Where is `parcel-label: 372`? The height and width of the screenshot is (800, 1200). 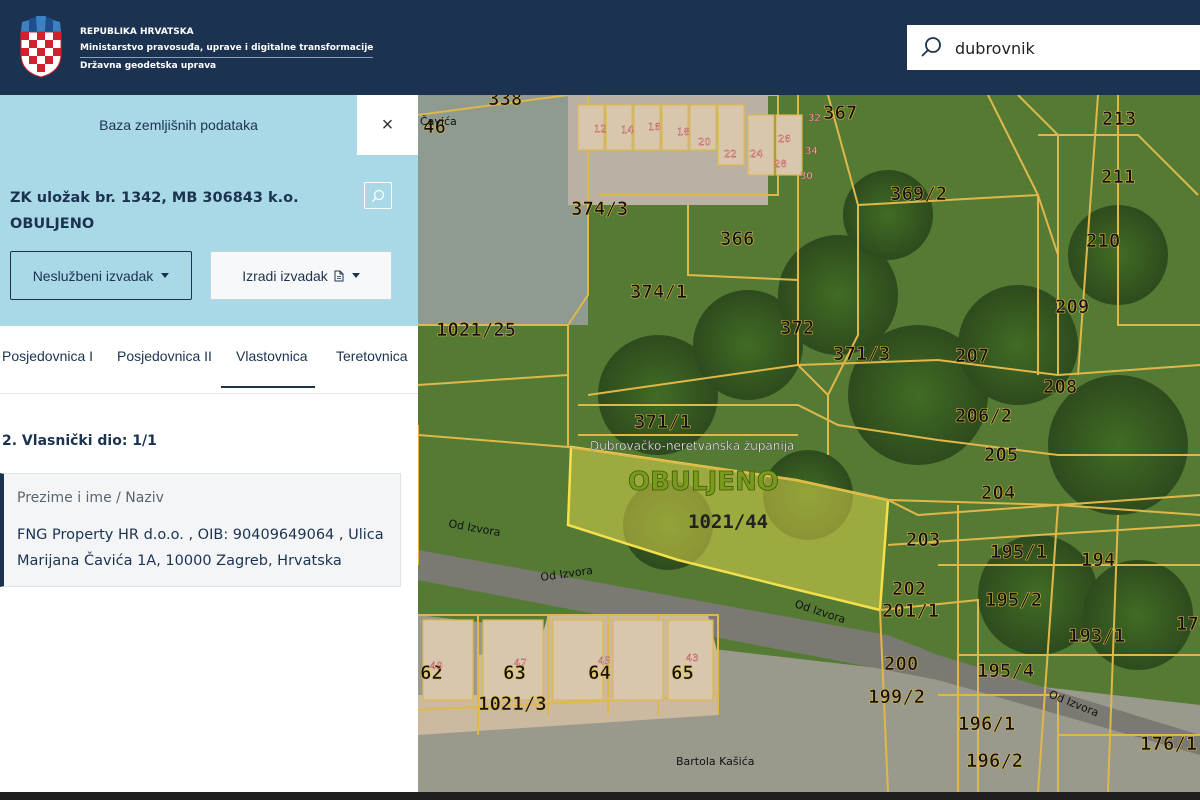 parcel-label: 372 is located at coordinates (797, 328).